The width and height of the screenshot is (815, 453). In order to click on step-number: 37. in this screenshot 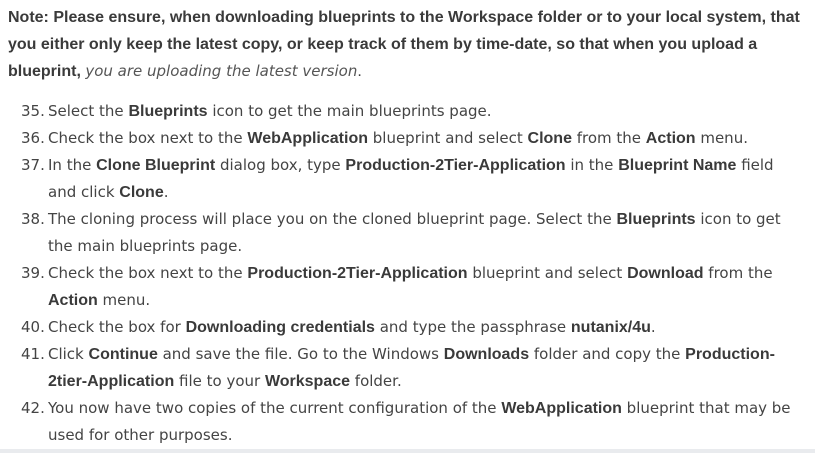, I will do `click(33, 165)`.